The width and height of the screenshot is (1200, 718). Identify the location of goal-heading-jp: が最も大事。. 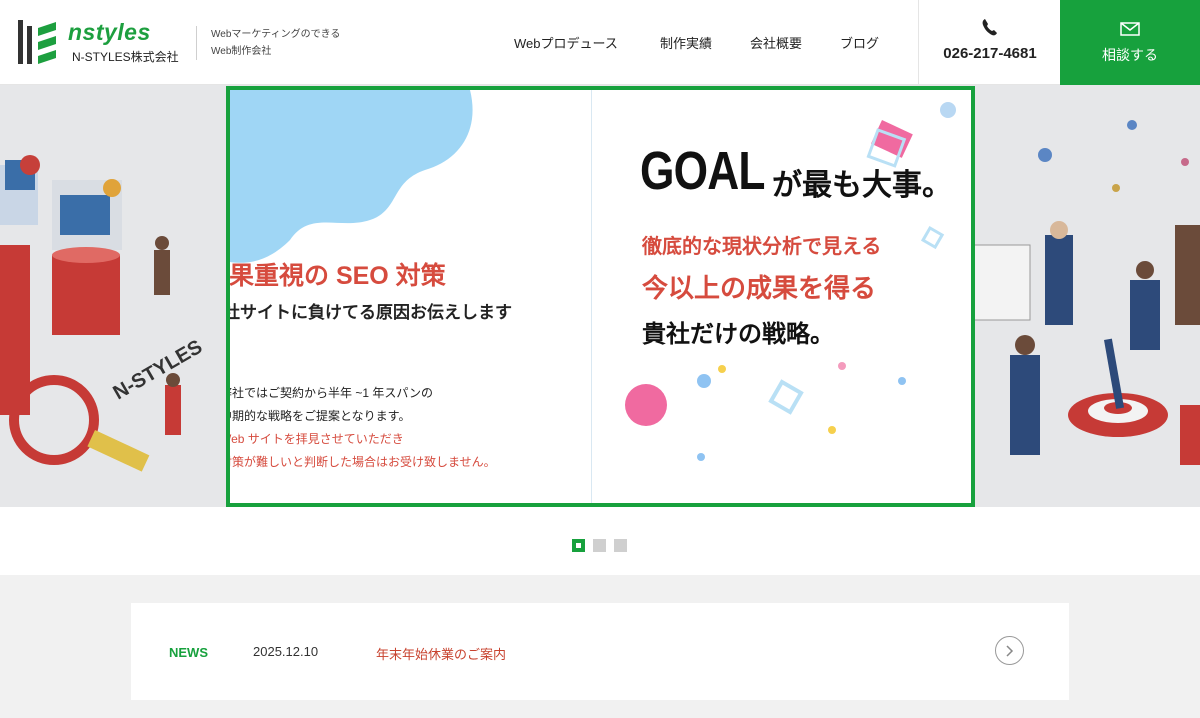
(862, 185).